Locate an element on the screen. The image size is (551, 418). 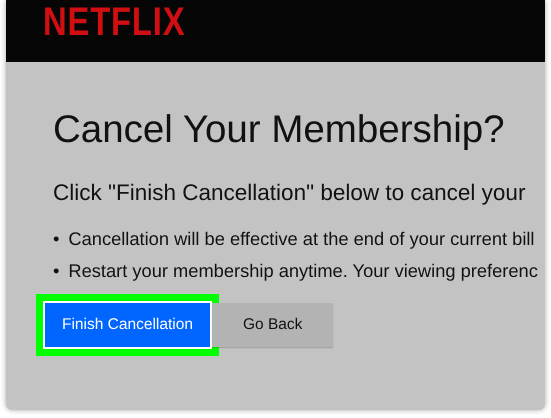
subtitle: Click "Finish Cancellation" below to cancel your is located at coordinates (289, 193).